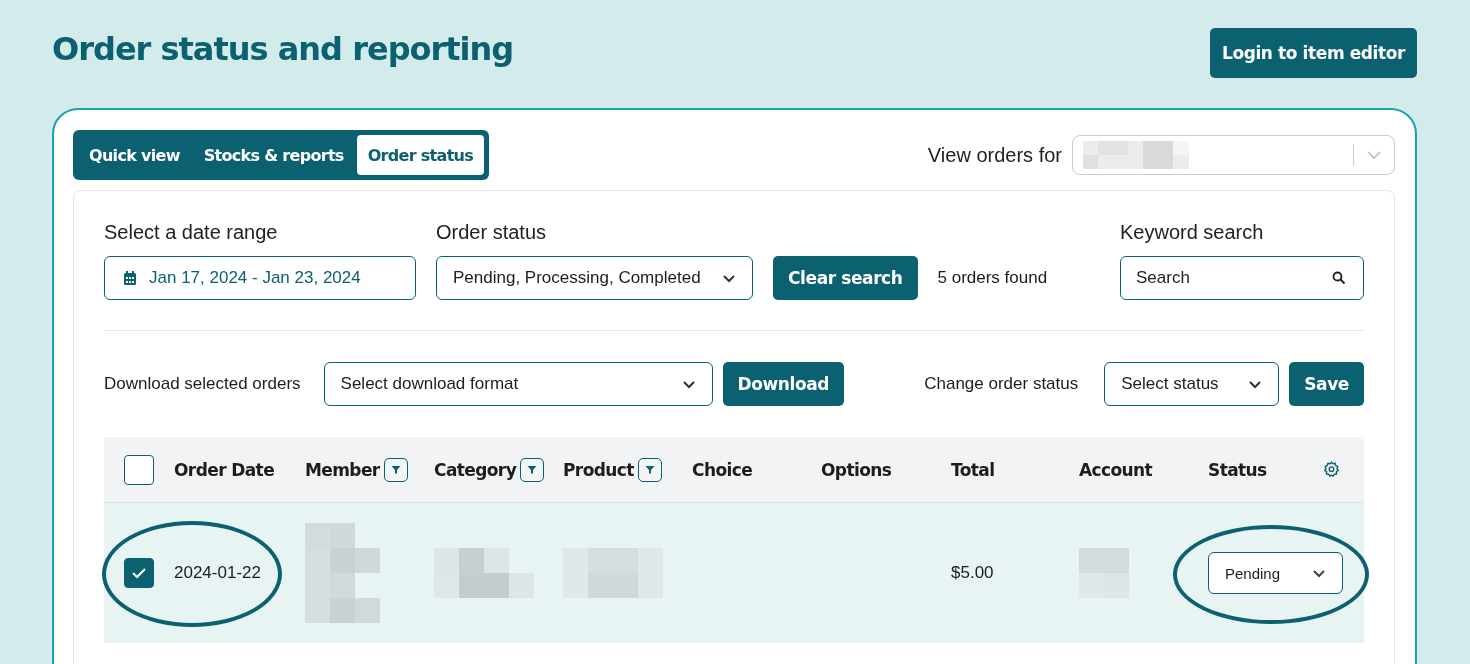  What do you see at coordinates (594, 278) in the screenshot?
I see `order-status-select: Pending, Processing, Completed` at bounding box center [594, 278].